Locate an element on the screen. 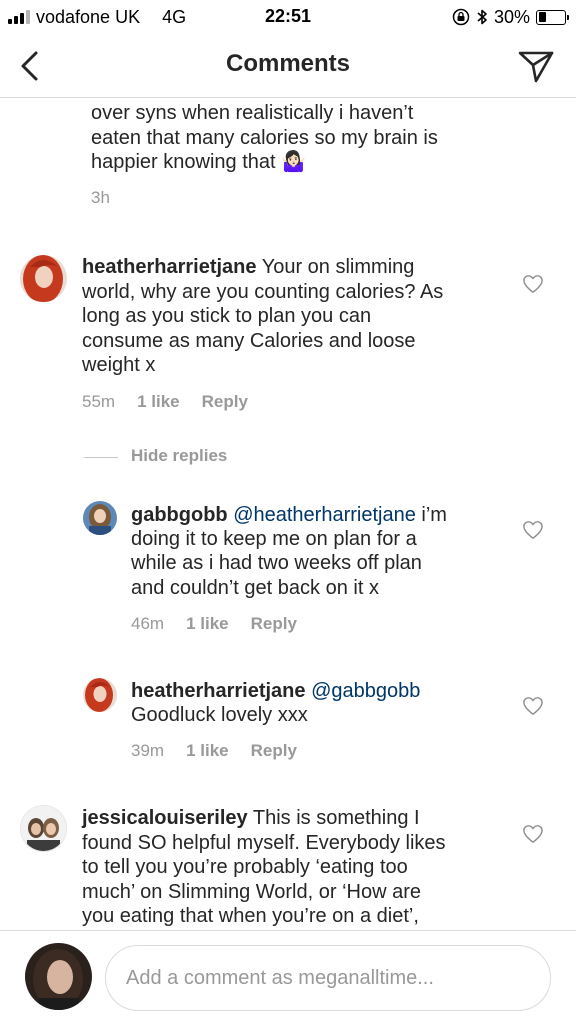 The image size is (576, 1024). comment-username: gabbgobb is located at coordinates (179, 515).